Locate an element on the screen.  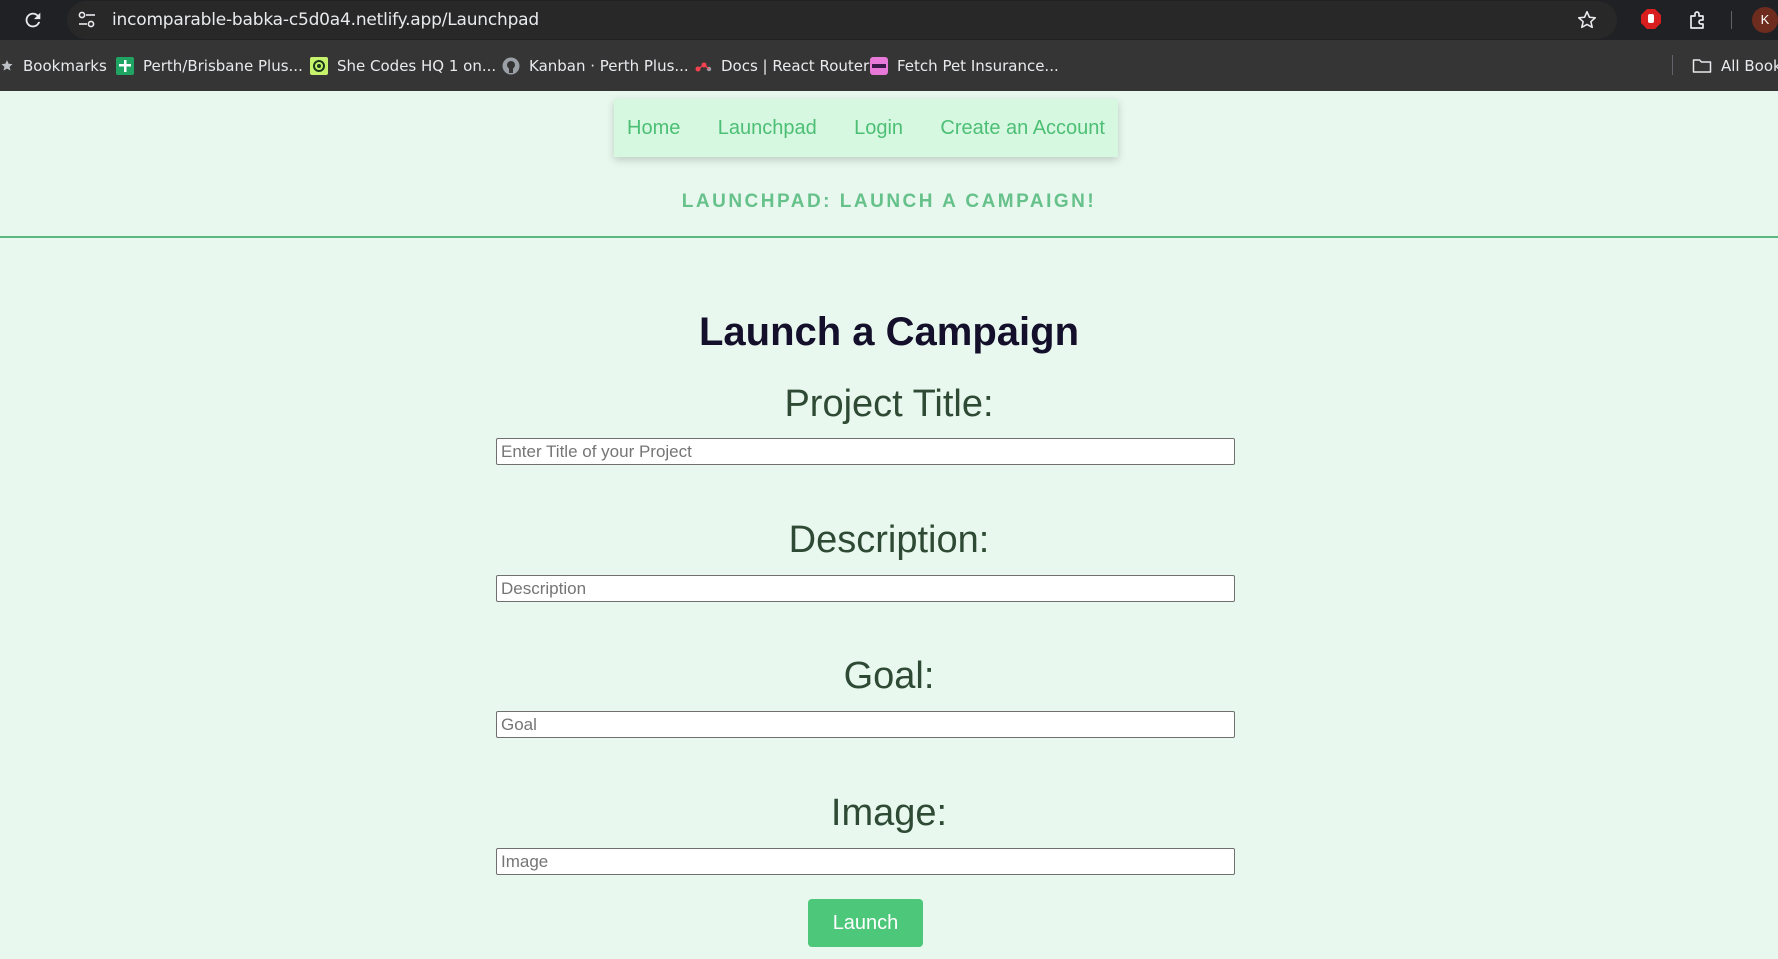
project-title-label: Project Title: is located at coordinates (889, 404).